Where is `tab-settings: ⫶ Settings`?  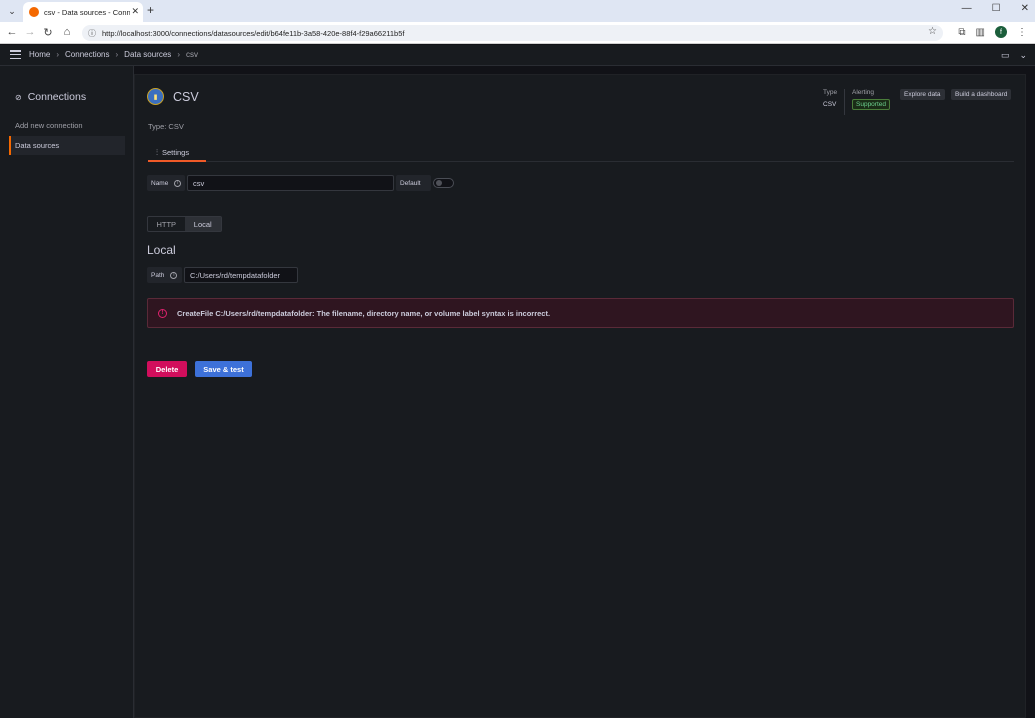
tab-settings: ⫶ Settings is located at coordinates (177, 153).